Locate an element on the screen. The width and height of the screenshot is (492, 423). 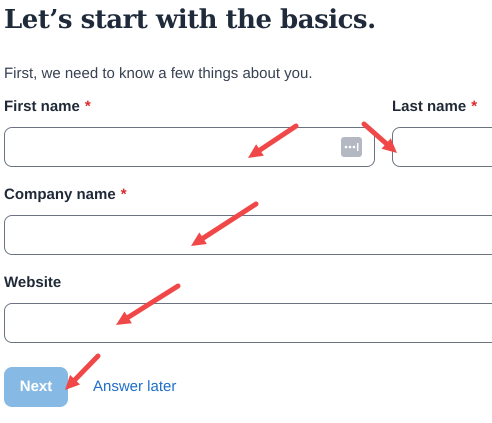
page-heading: Let’s start with the basics. is located at coordinates (190, 20).